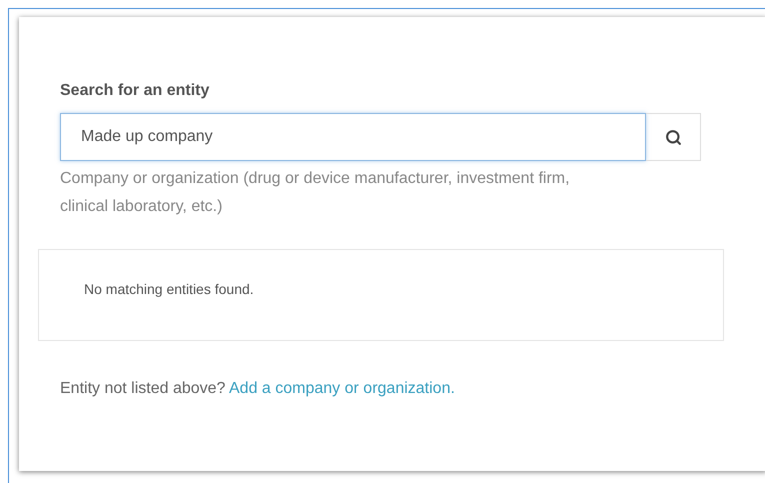 The width and height of the screenshot is (765, 483). What do you see at coordinates (353, 137) in the screenshot?
I see `search-field: Made up company` at bounding box center [353, 137].